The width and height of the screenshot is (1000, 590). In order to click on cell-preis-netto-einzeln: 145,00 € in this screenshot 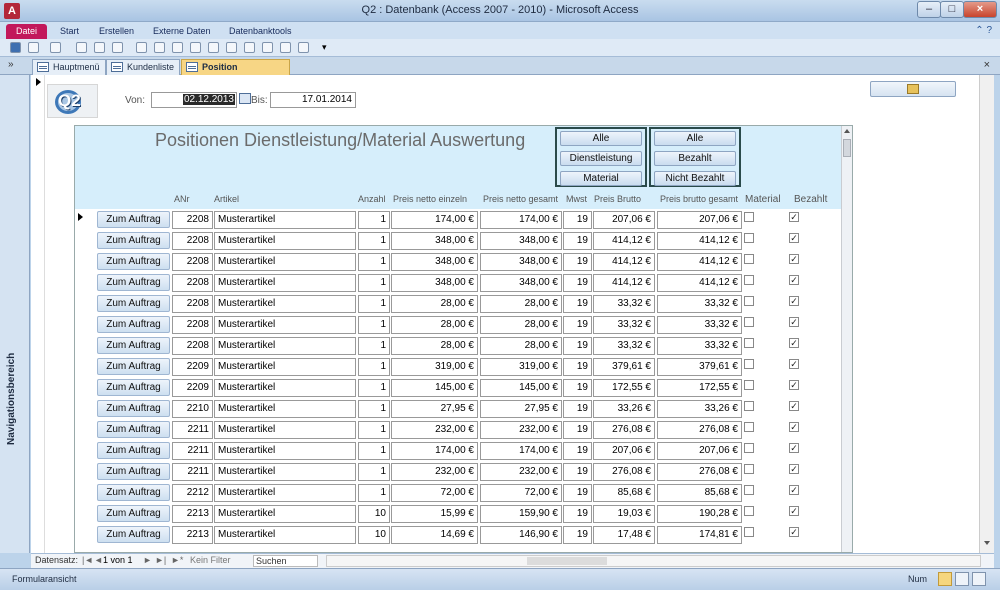, I will do `click(434, 388)`.